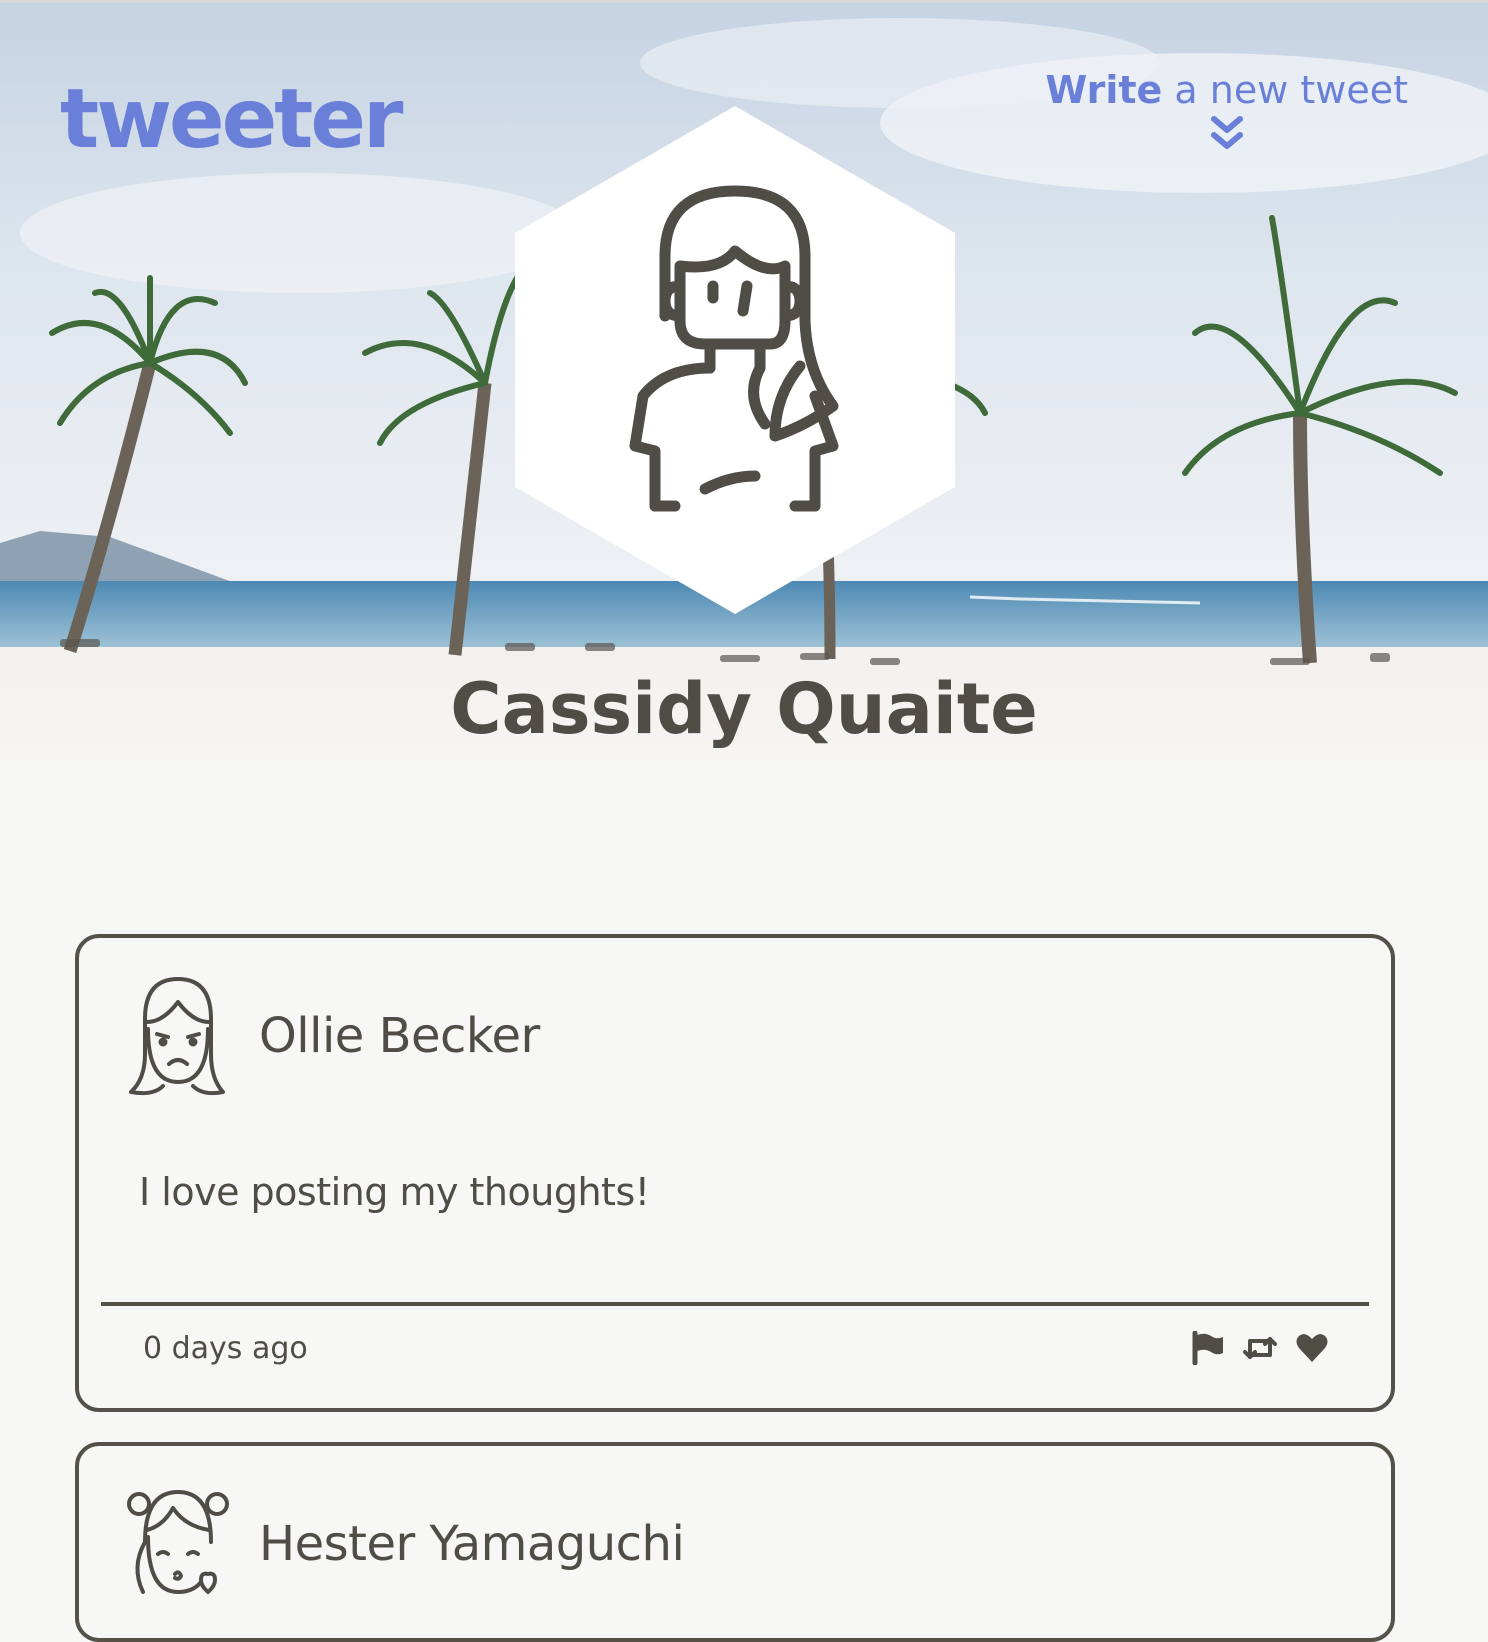 Image resolution: width=1488 pixels, height=1642 pixels. I want to click on heart-icon, so click(1312, 1348).